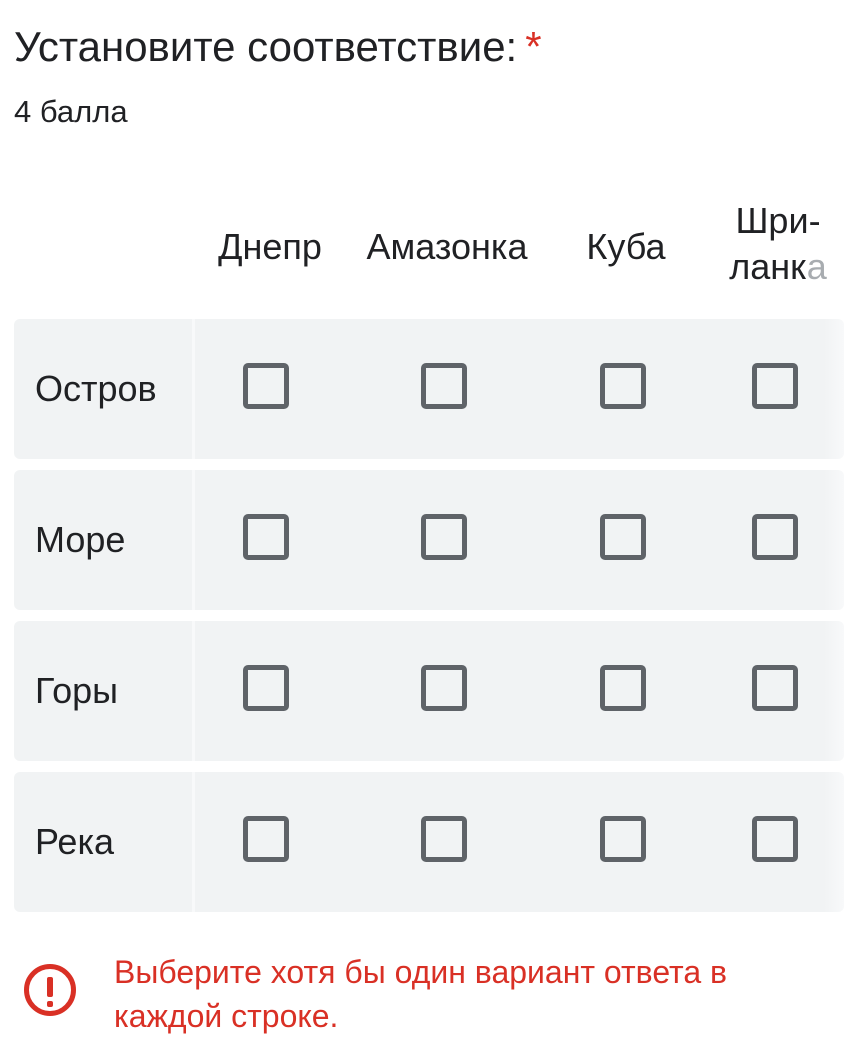 Image resolution: width=864 pixels, height=1038 pixels. What do you see at coordinates (623, 839) in the screenshot?
I see `checkbox-reka-kuba` at bounding box center [623, 839].